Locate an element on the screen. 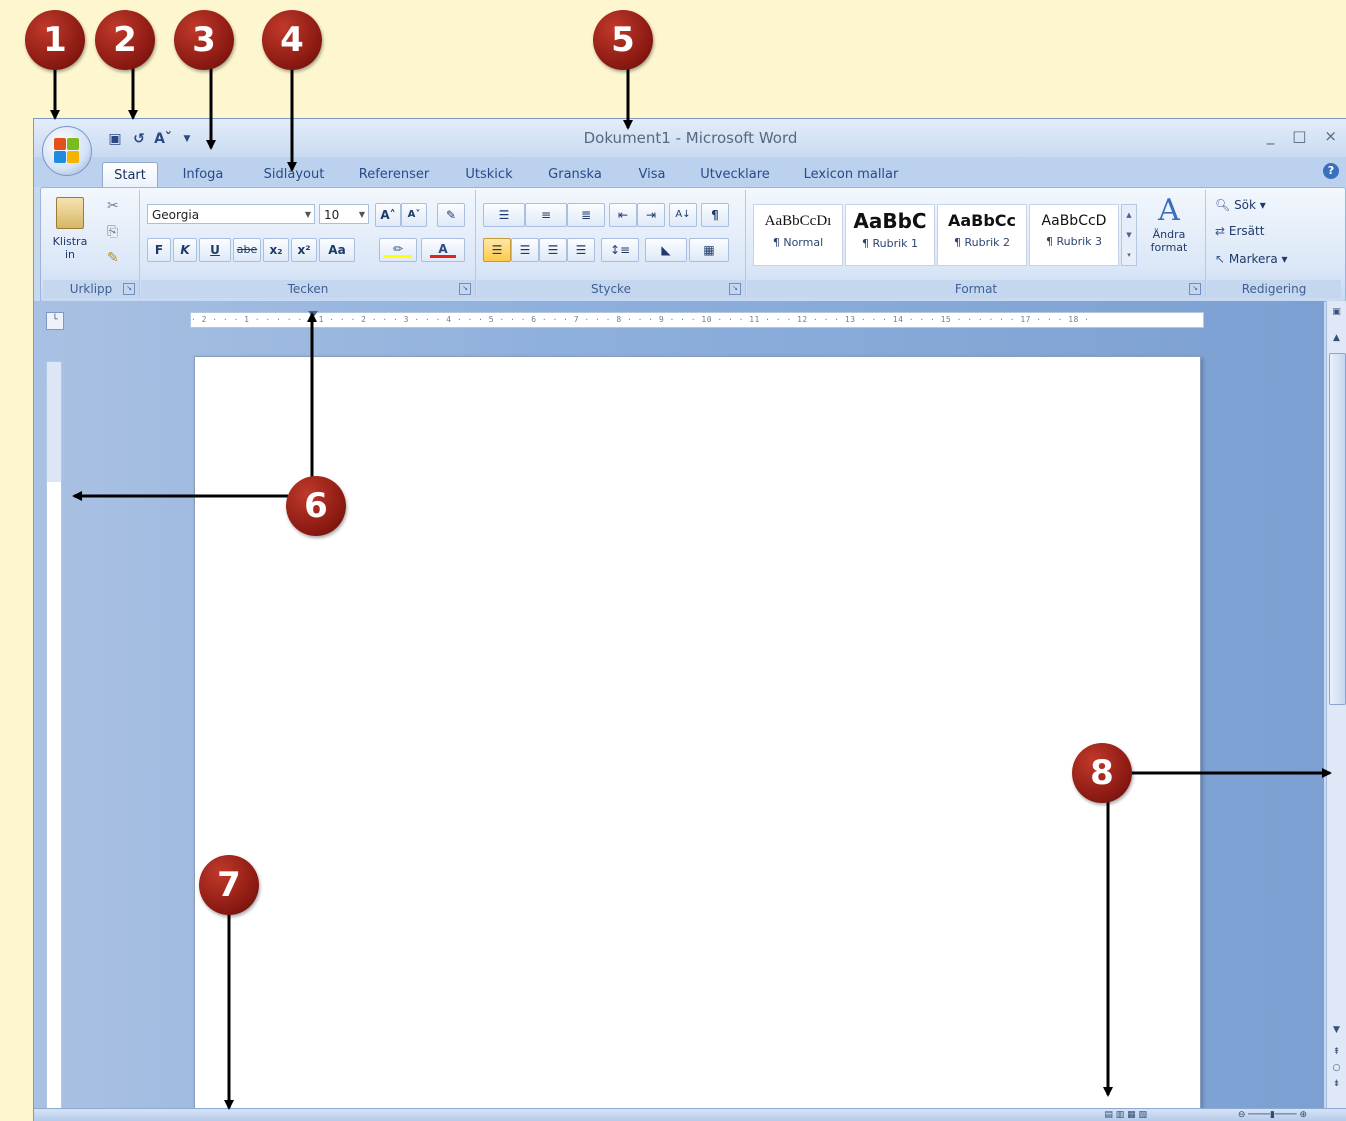 The width and height of the screenshot is (1346, 1121). justify-button: ☰ is located at coordinates (581, 250).